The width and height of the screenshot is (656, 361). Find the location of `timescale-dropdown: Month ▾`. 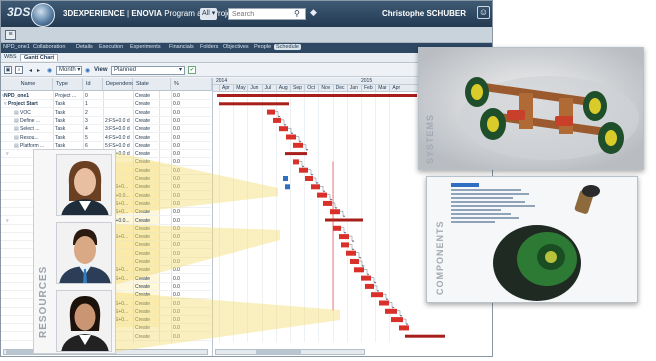

timescale-dropdown: Month ▾ is located at coordinates (69, 70).